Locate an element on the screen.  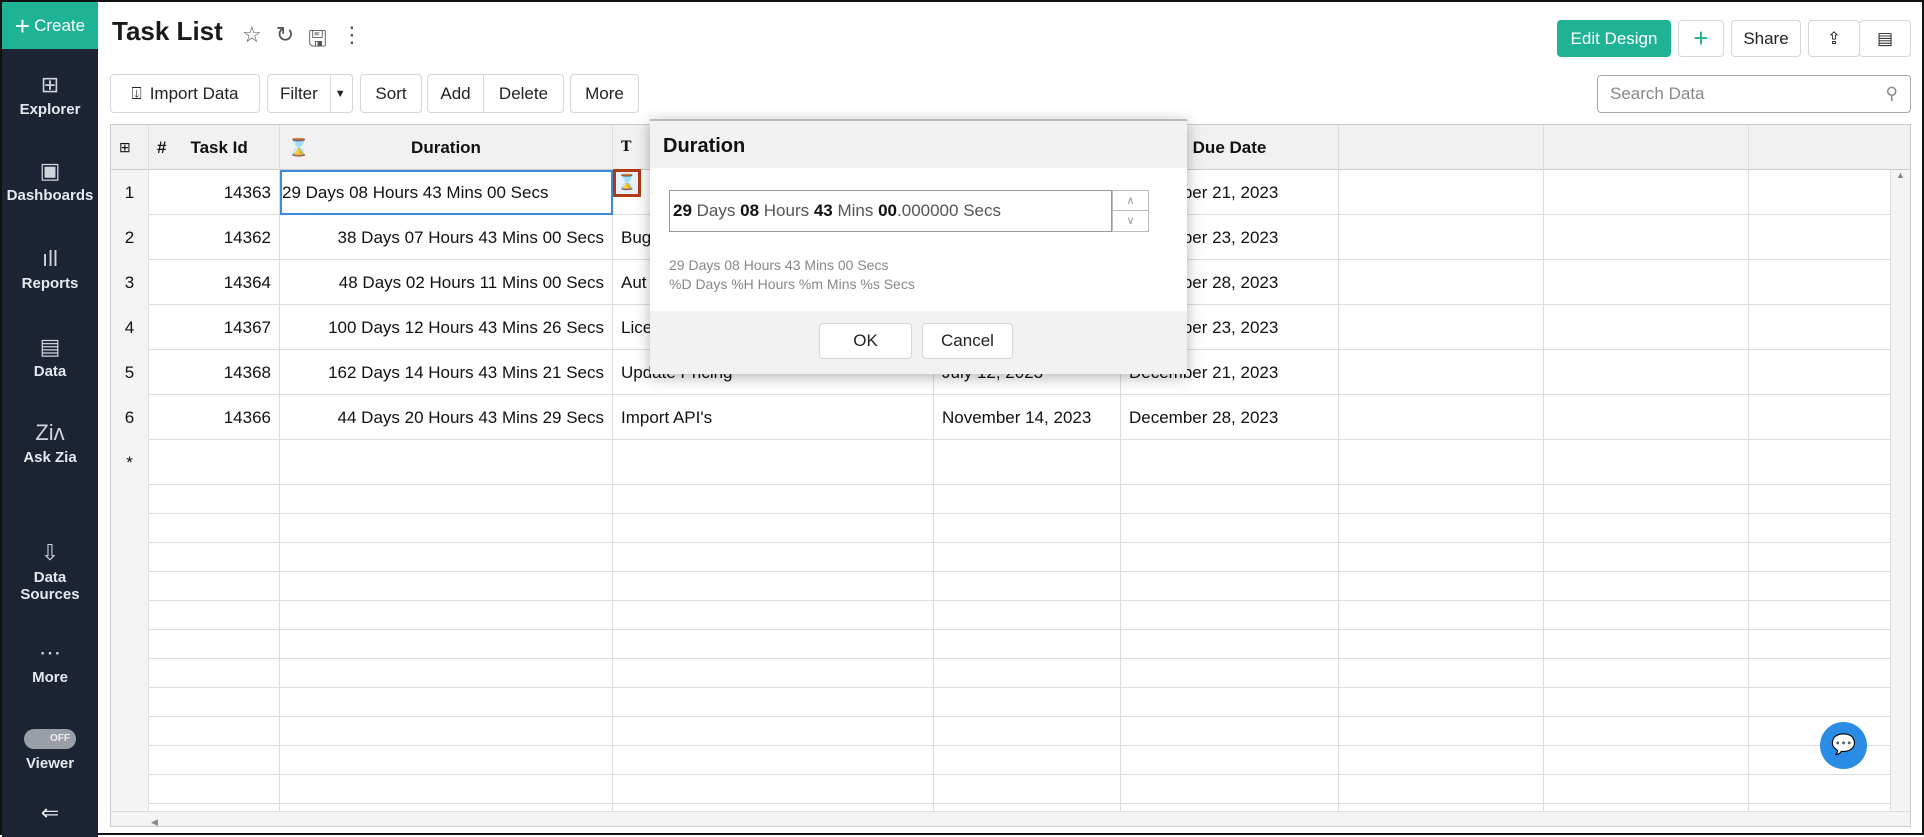
column-header-duration: ⌛ Duration is located at coordinates (446, 147).